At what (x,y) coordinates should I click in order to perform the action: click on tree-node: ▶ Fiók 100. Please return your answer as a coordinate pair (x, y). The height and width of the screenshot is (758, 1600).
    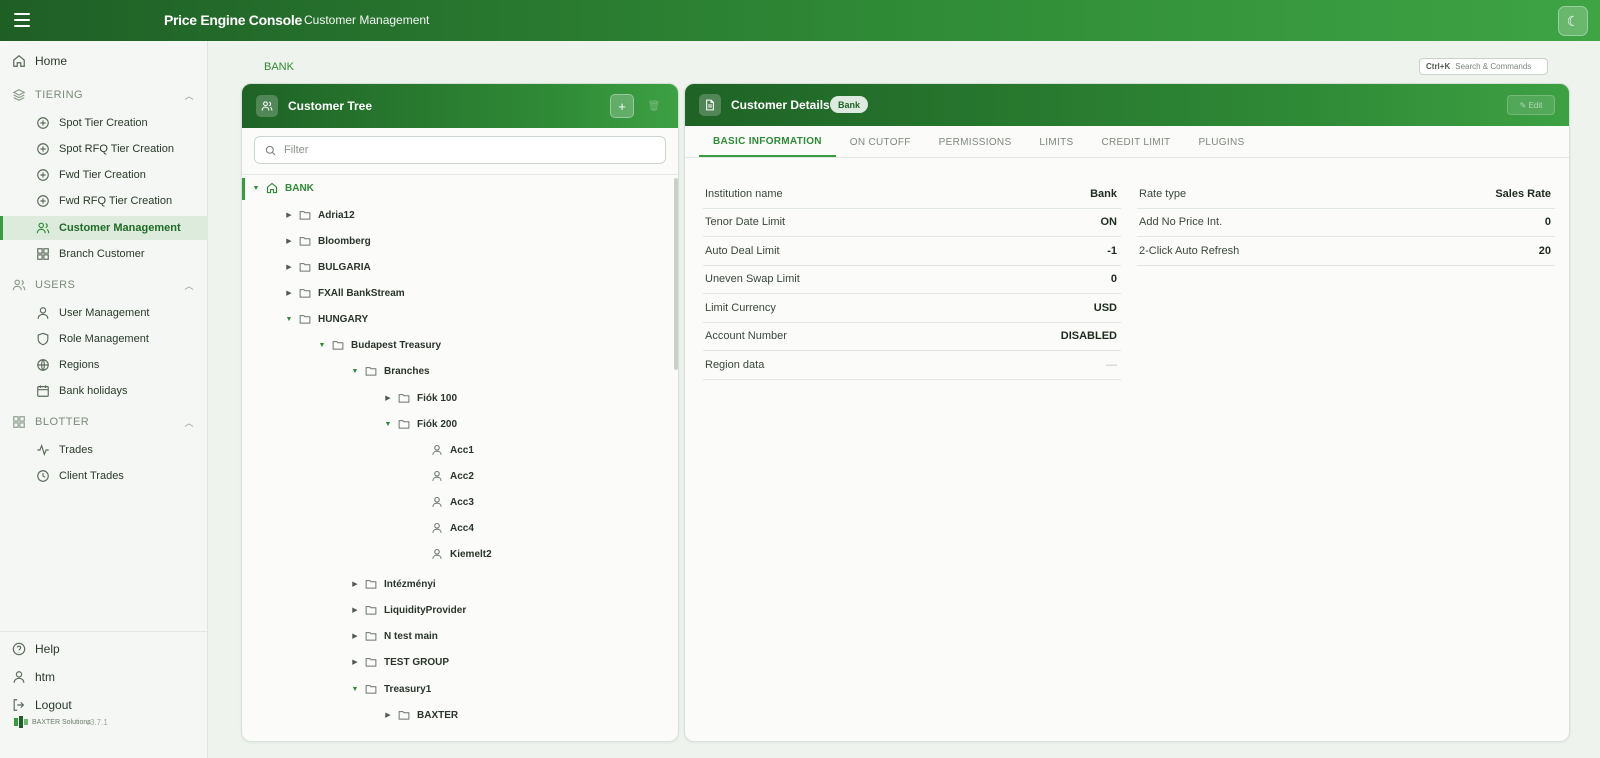
    Looking at the image, I should click on (419, 398).